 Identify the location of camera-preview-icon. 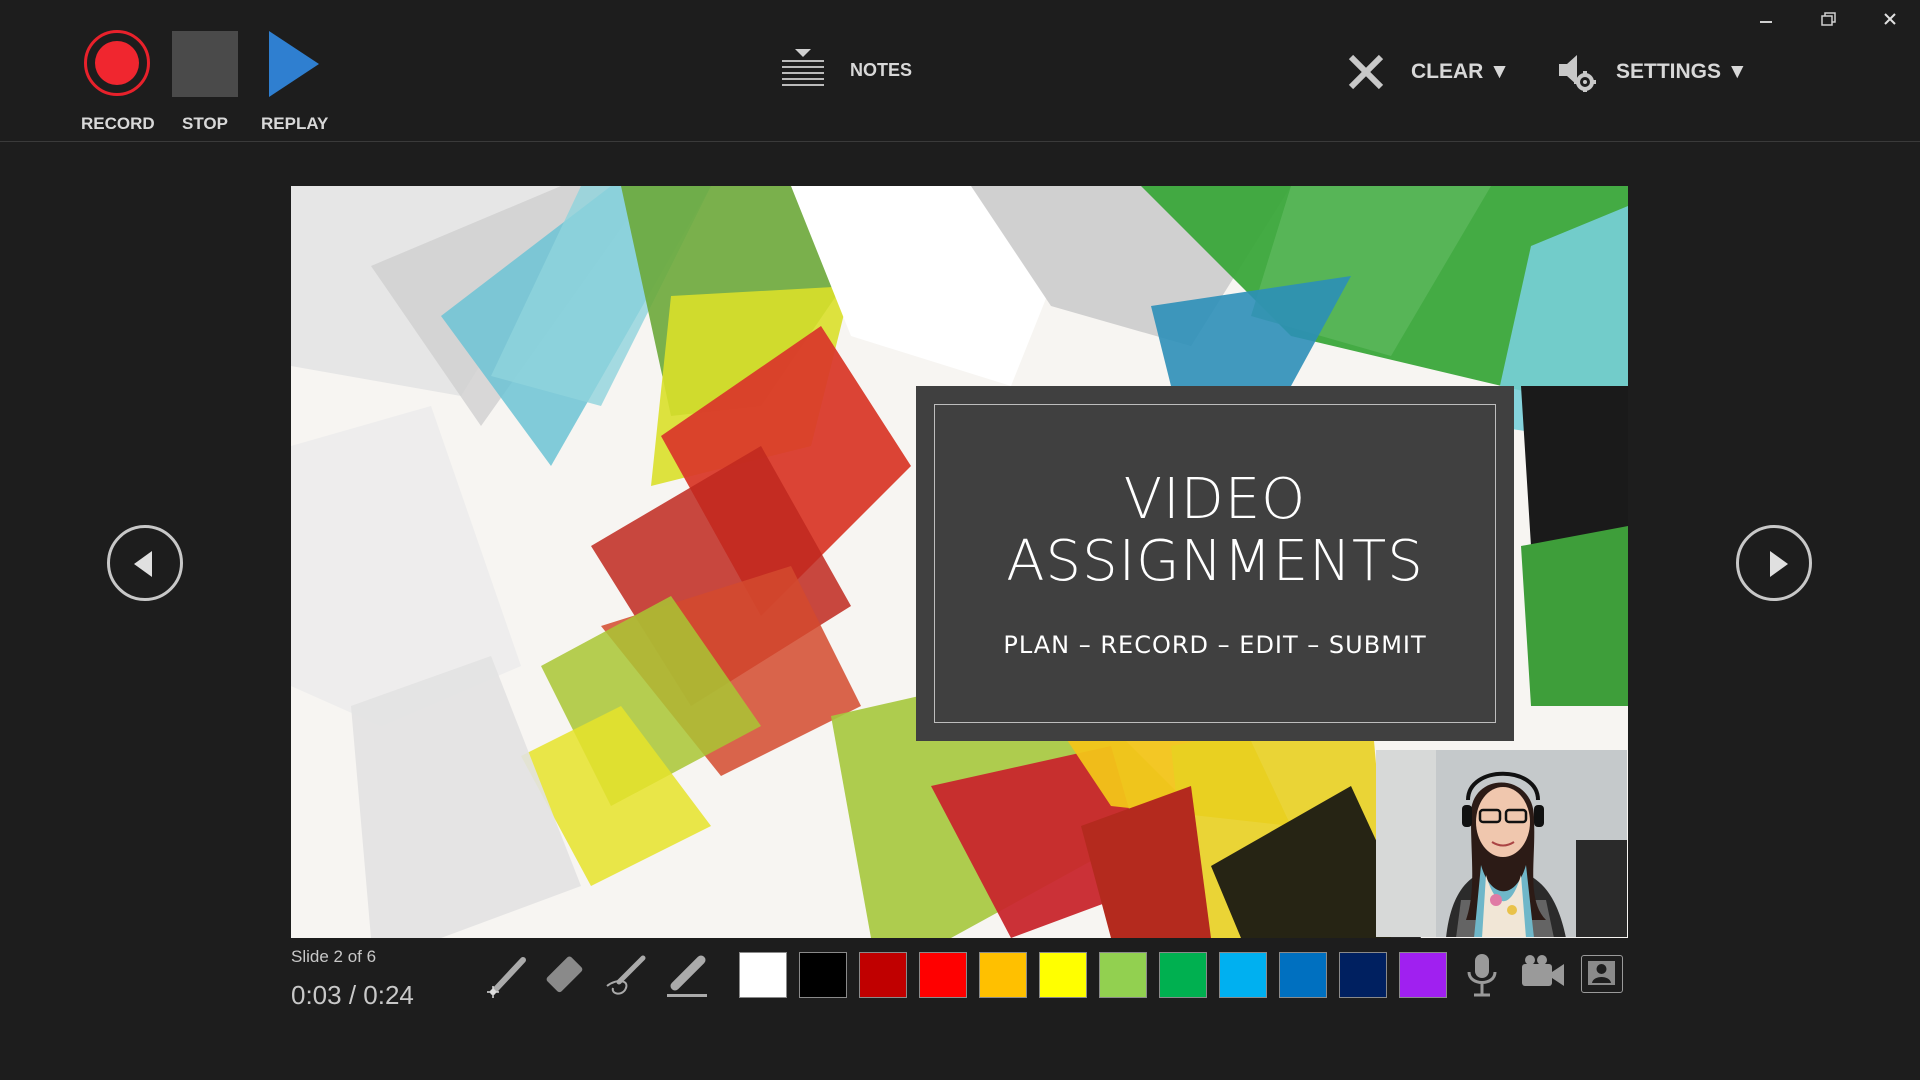
(1601, 973).